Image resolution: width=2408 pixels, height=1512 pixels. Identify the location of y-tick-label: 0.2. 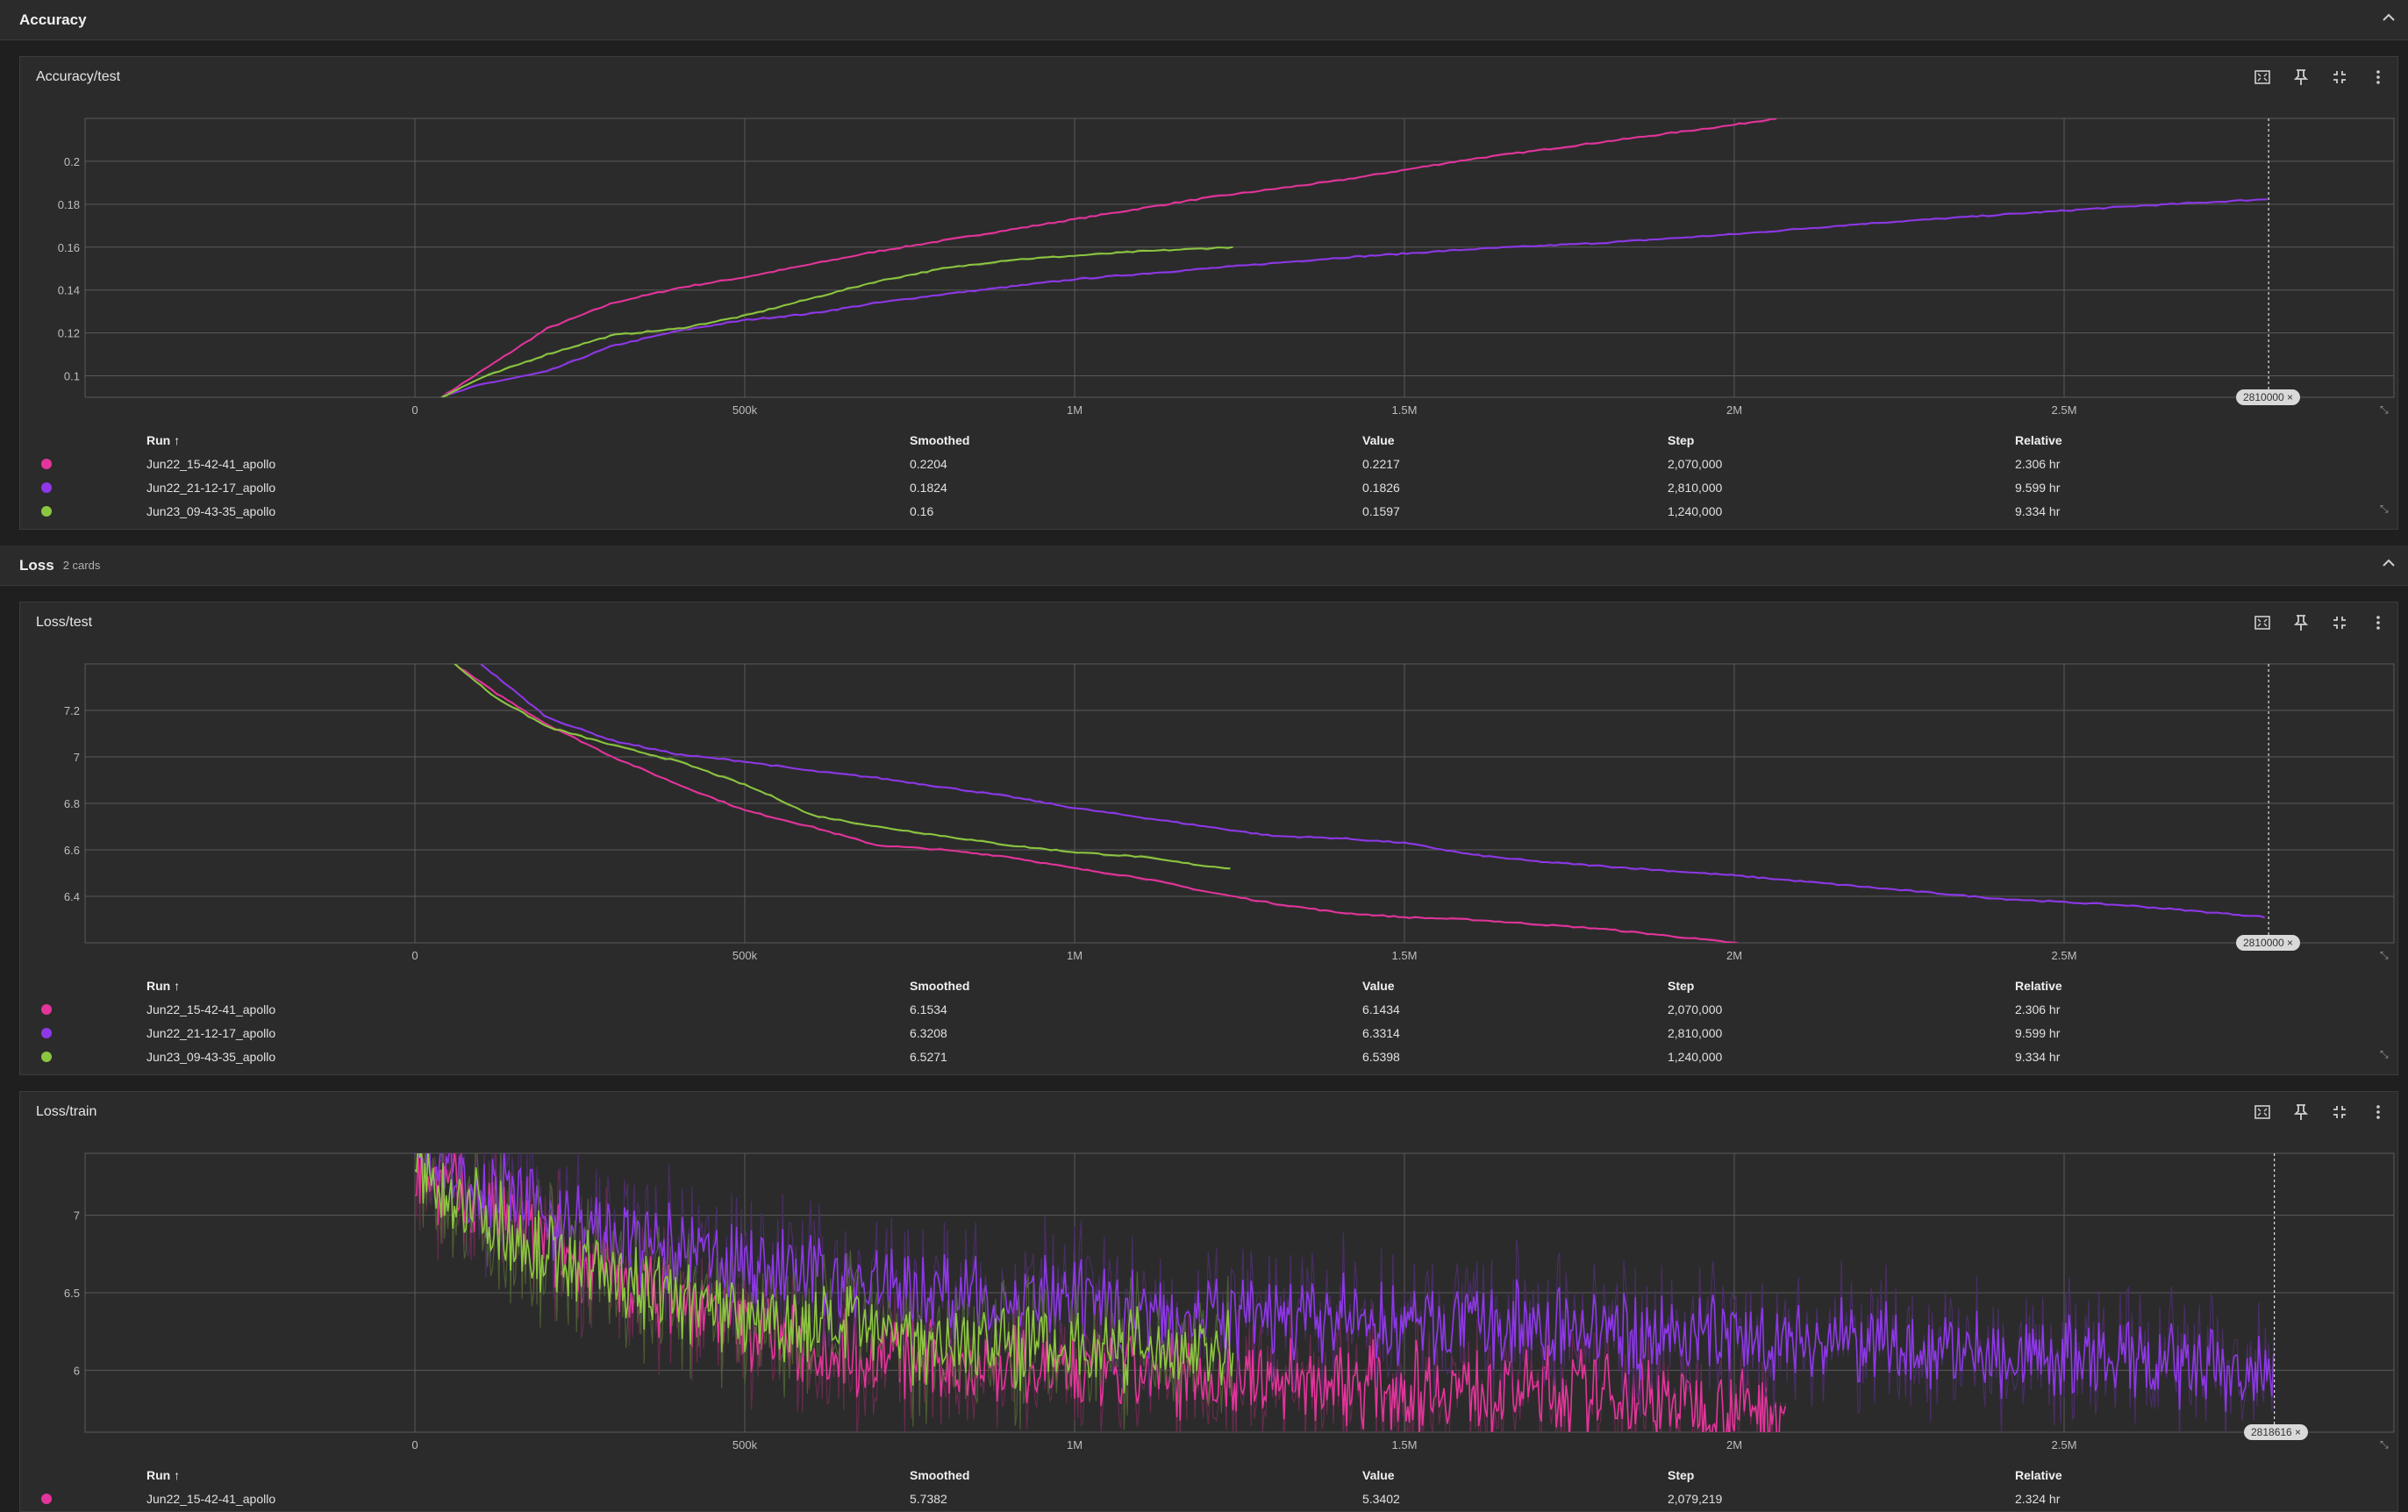
(72, 161).